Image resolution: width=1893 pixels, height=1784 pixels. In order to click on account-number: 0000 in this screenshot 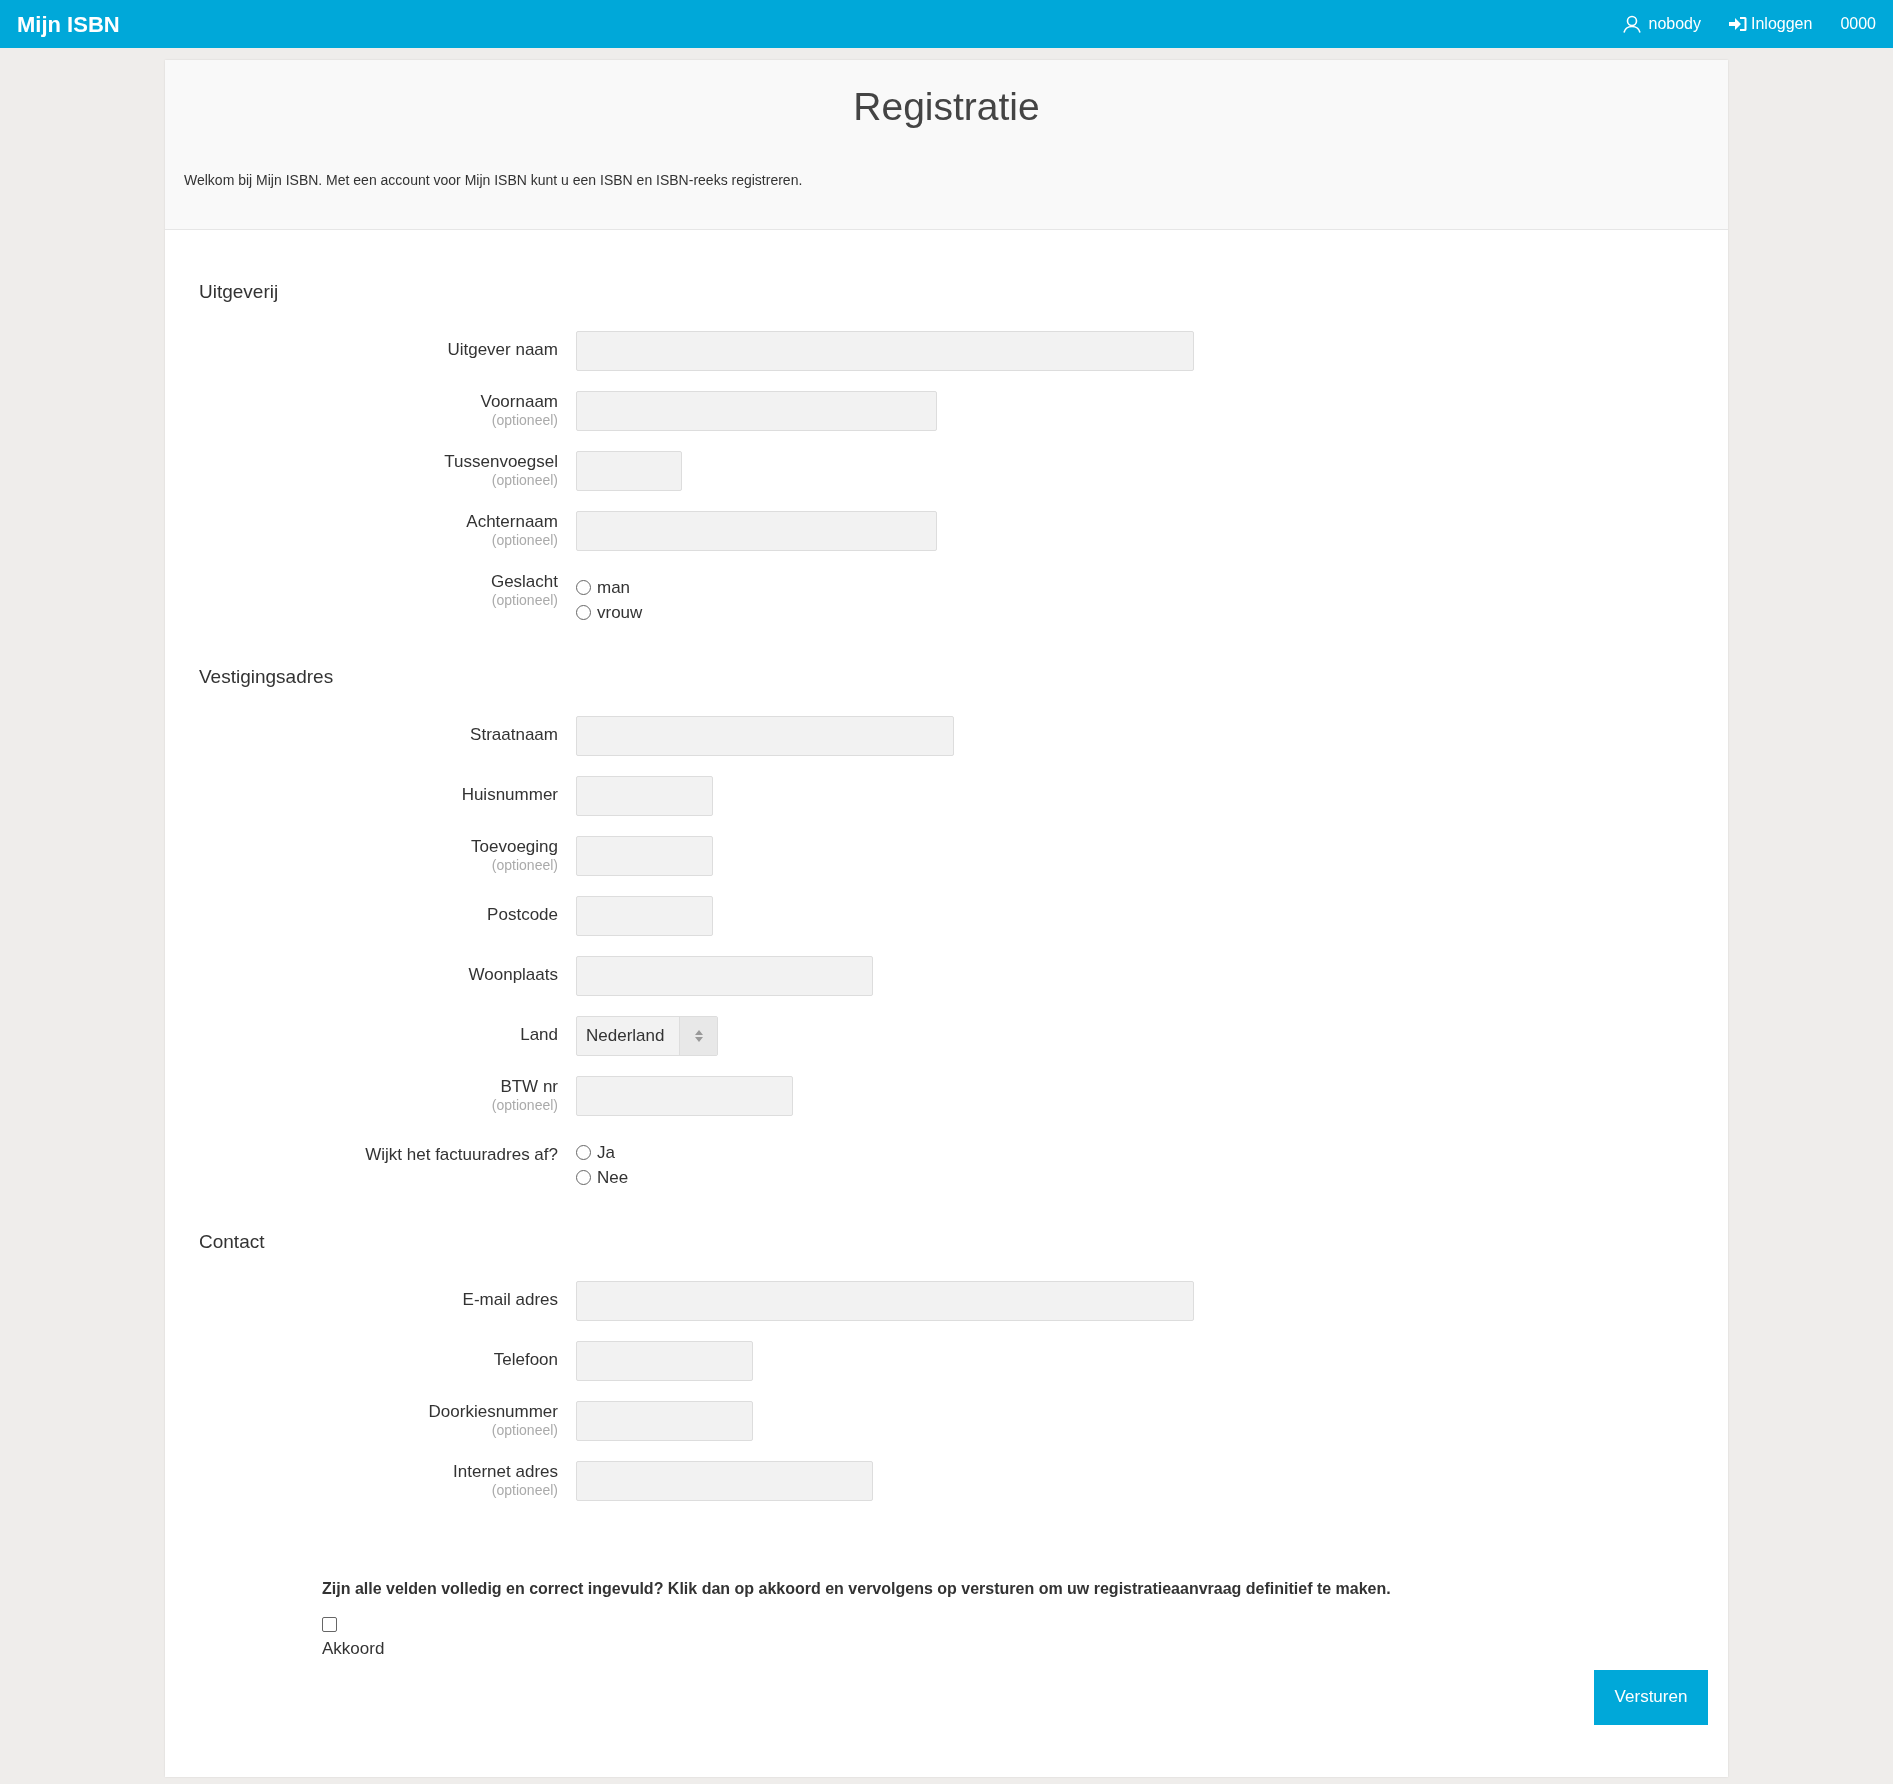, I will do `click(1858, 24)`.